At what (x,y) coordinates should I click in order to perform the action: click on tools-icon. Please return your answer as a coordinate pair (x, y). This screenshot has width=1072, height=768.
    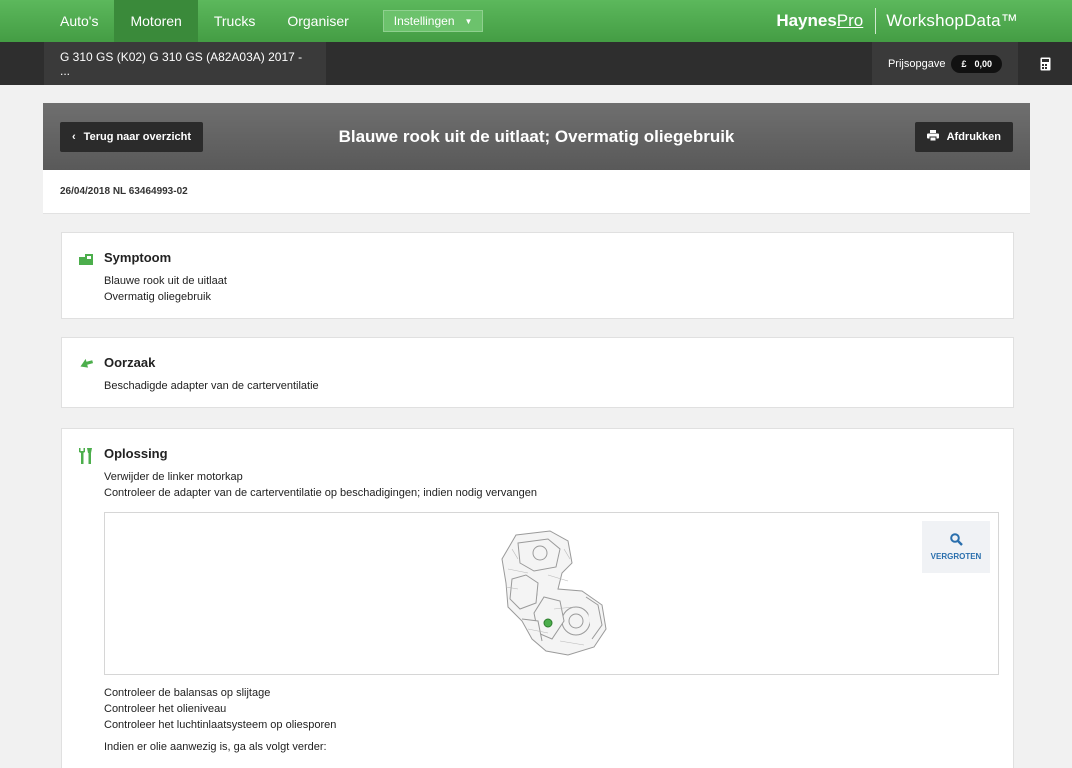
    Looking at the image, I should click on (87, 456).